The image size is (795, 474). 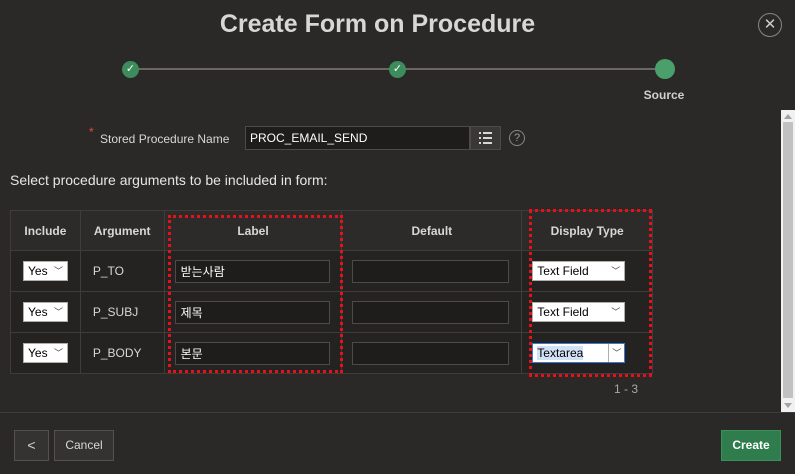 I want to click on column-header-argument: Argument, so click(x=122, y=230).